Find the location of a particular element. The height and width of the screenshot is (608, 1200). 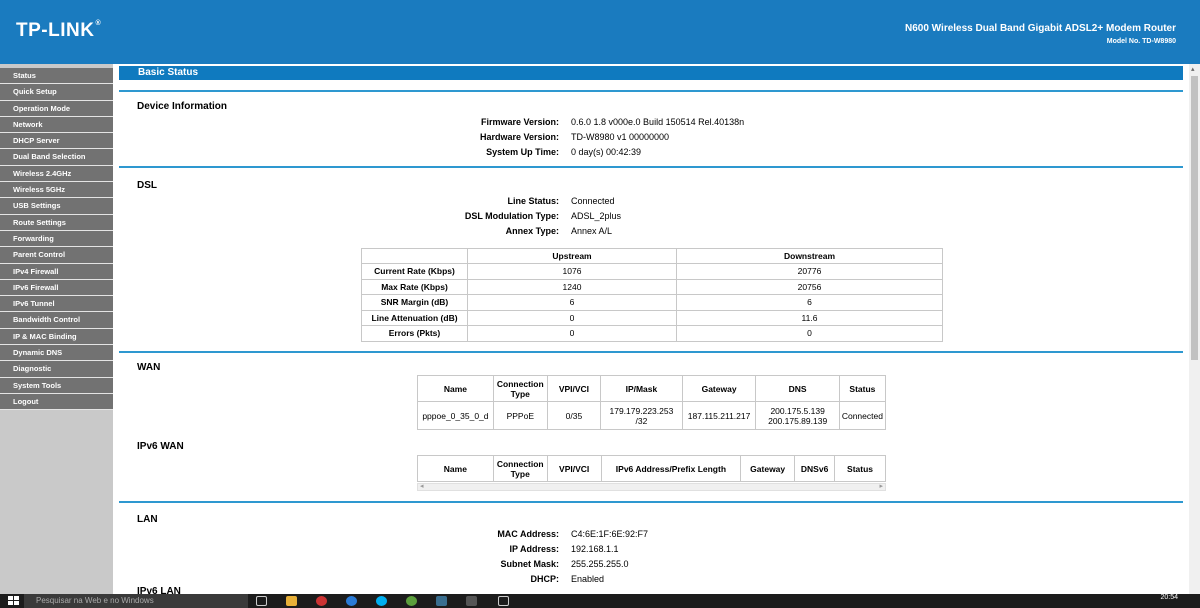

info-value: 192.168.1.1 is located at coordinates (595, 549).